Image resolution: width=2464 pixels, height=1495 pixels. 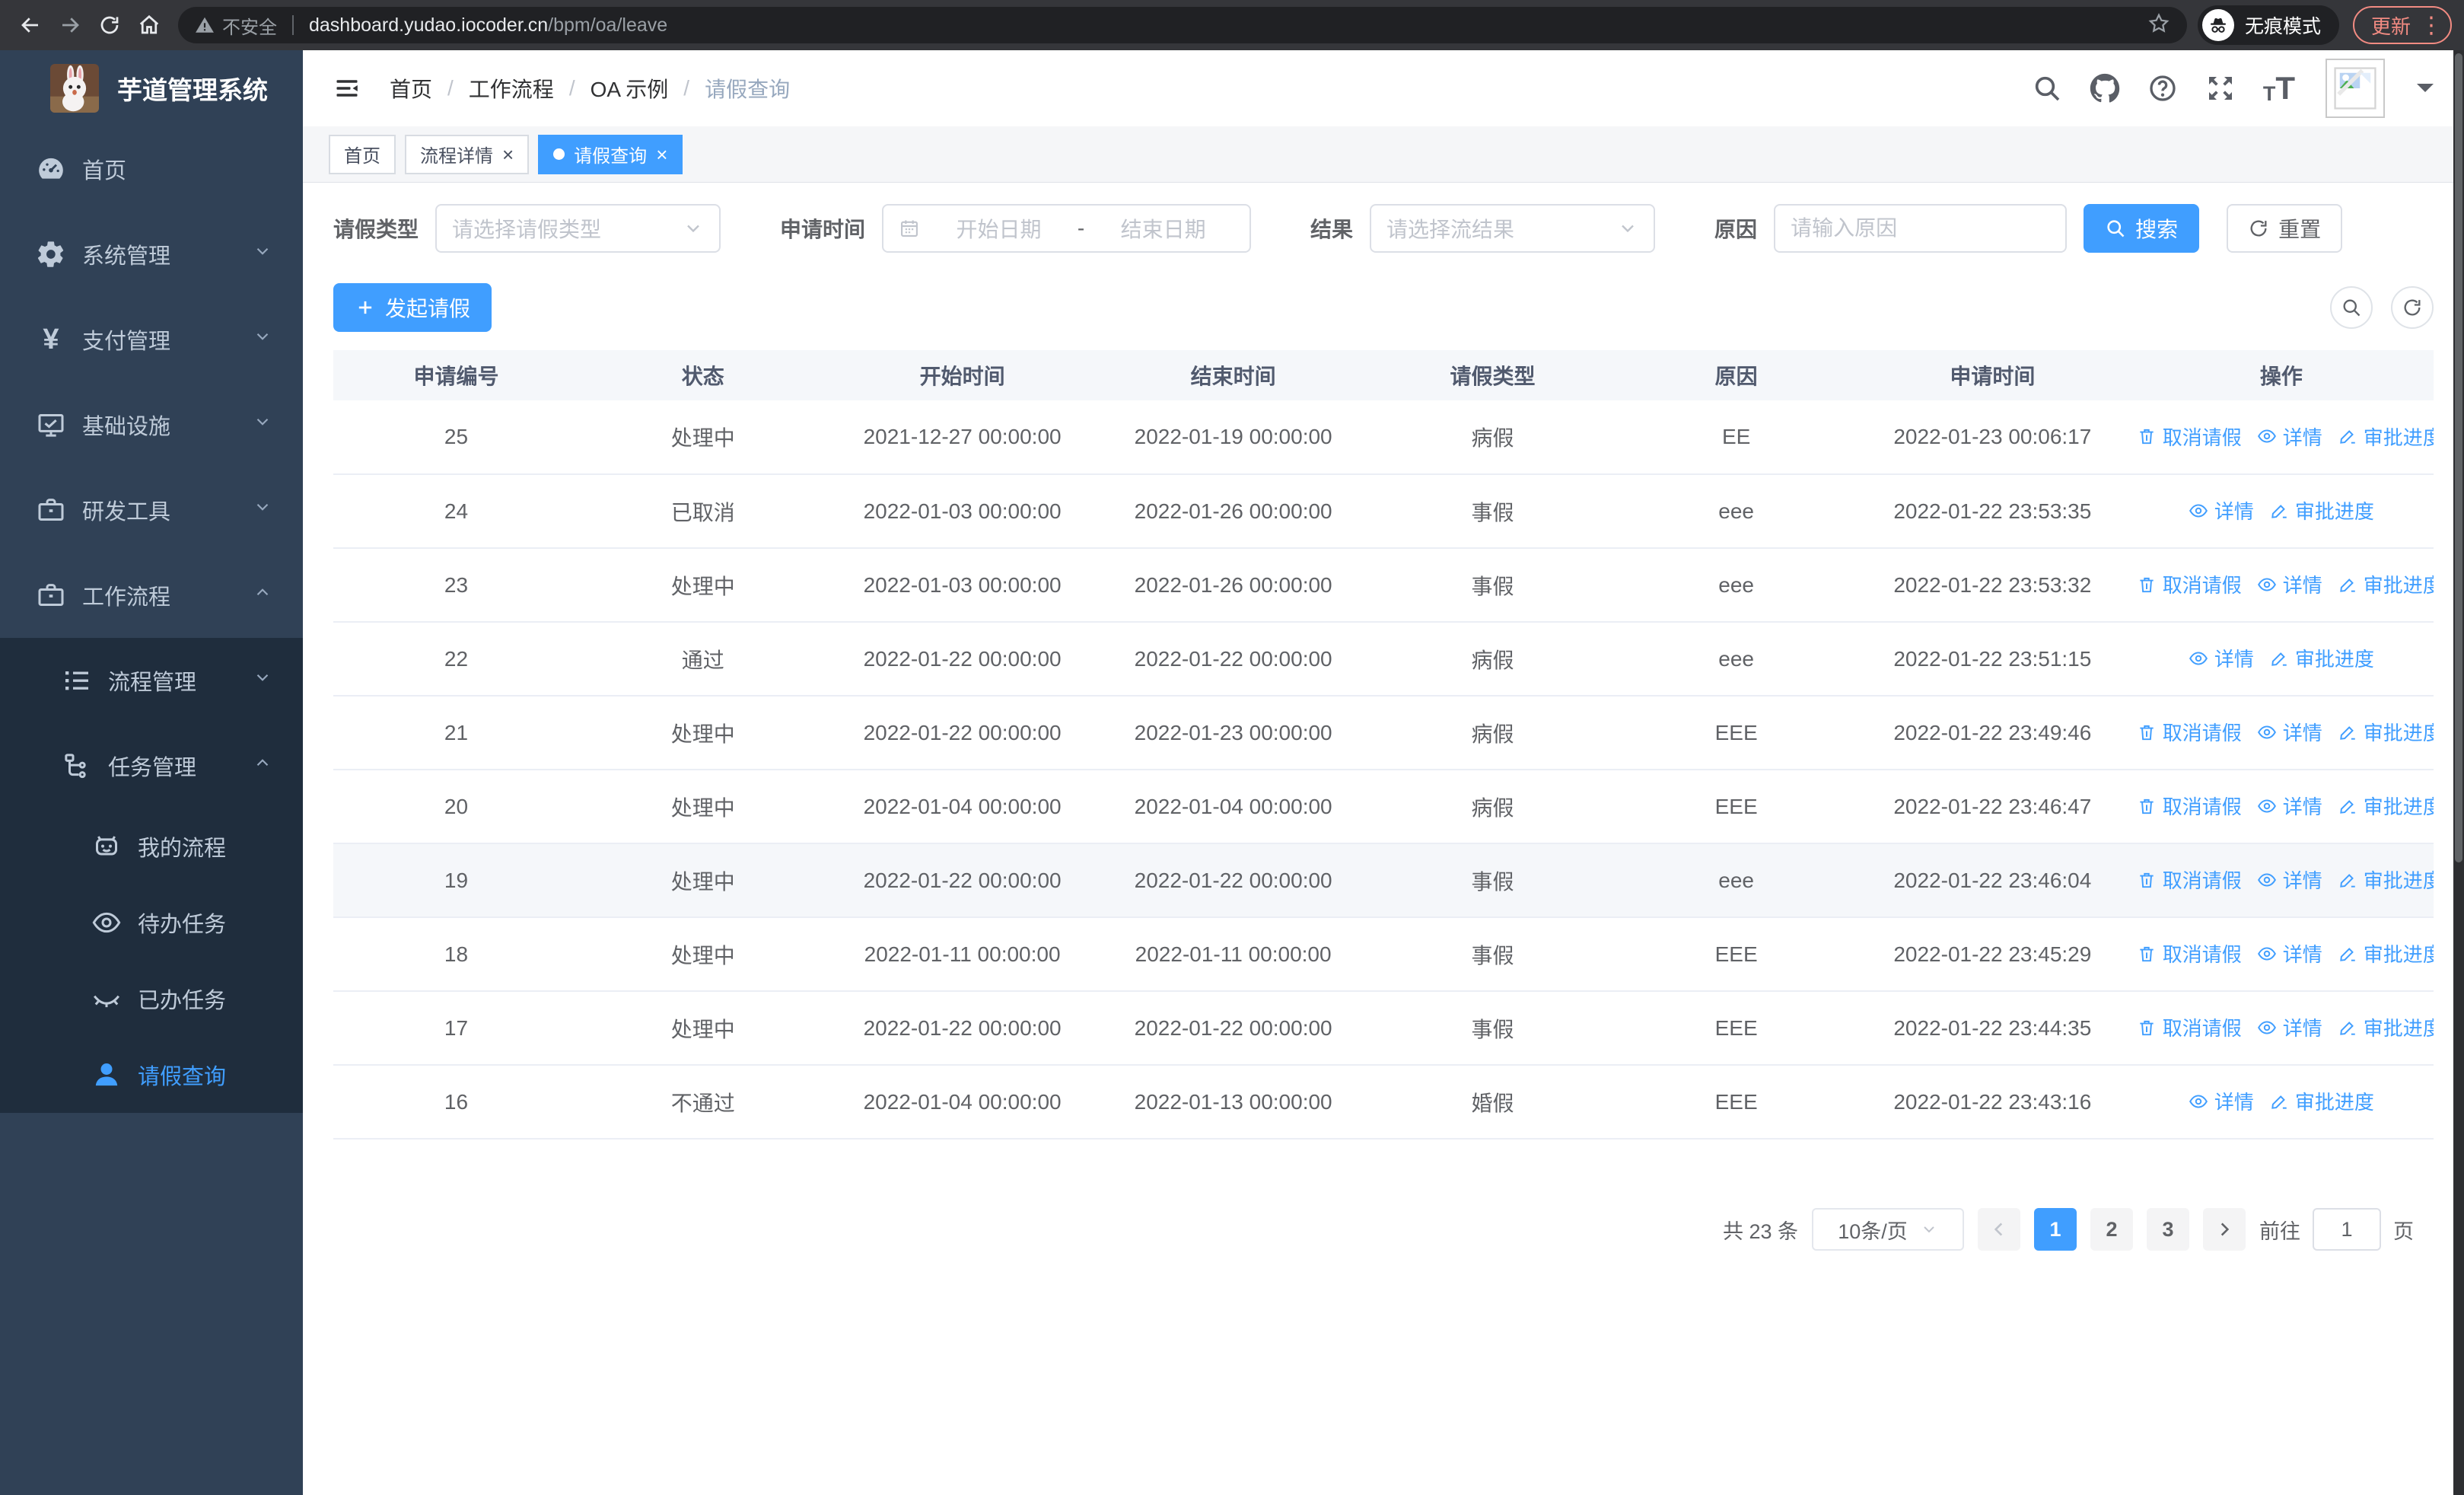 I want to click on page-button-3: 3, so click(x=2168, y=1230).